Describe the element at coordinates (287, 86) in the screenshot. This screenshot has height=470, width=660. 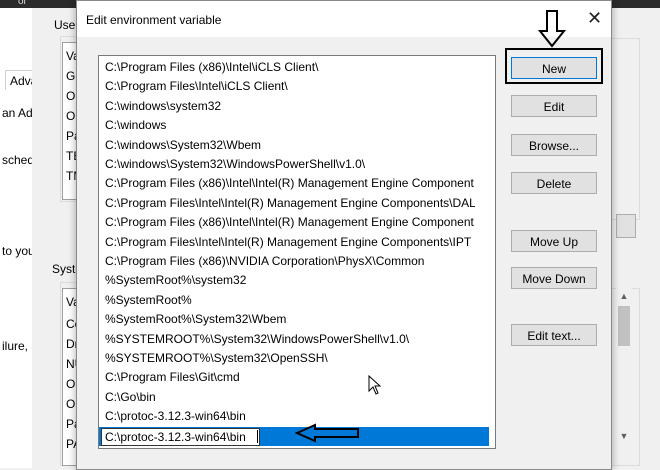
I see `path-list-item: C:\Program Files\Intel\iCLS Client\` at that location.